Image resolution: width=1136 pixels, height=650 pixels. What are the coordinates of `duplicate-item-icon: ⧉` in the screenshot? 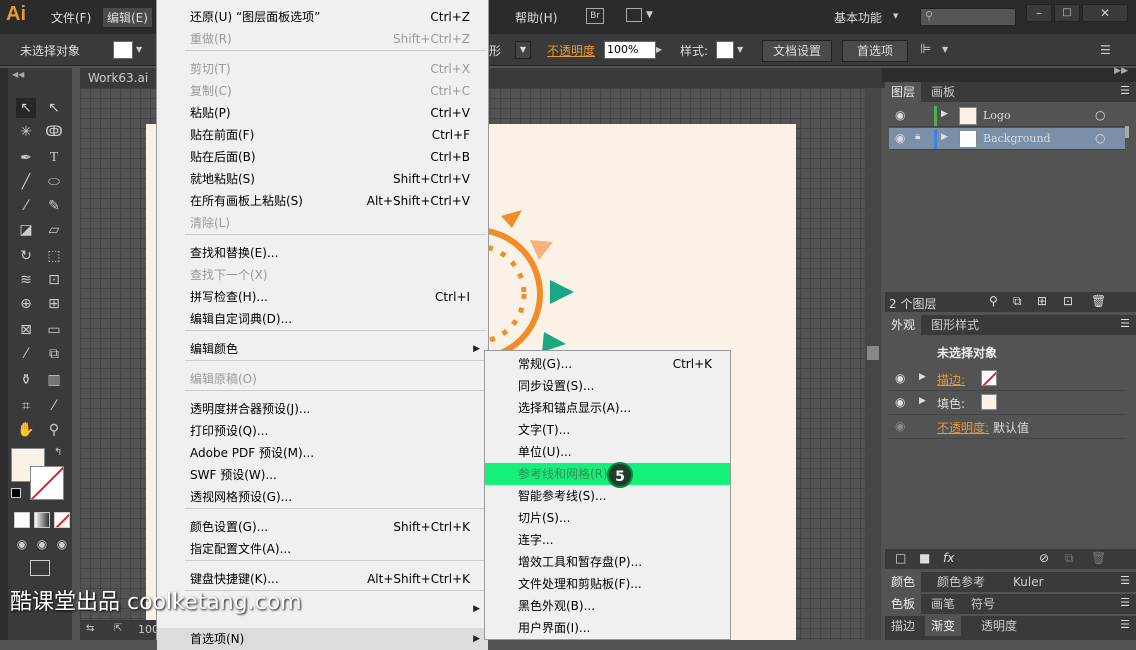 It's located at (1069, 558).